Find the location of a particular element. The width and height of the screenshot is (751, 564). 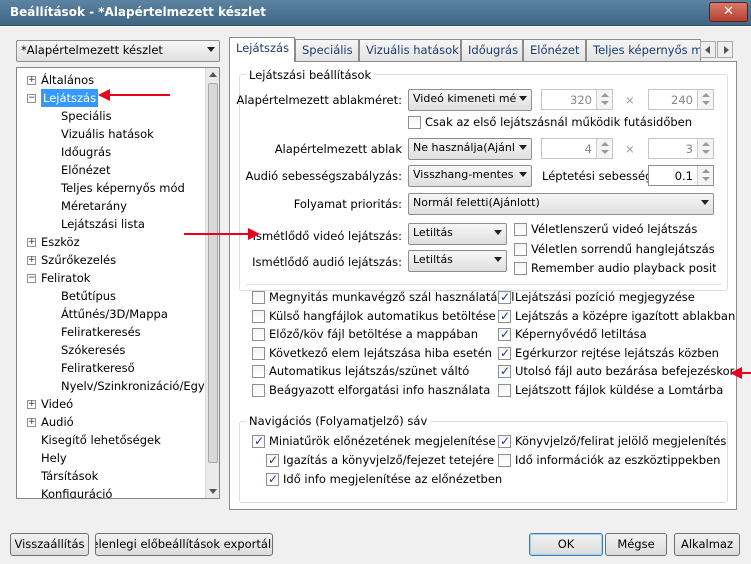

option-checkbox: Megnyitás munkavégző szál használatával is located at coordinates (383, 298).